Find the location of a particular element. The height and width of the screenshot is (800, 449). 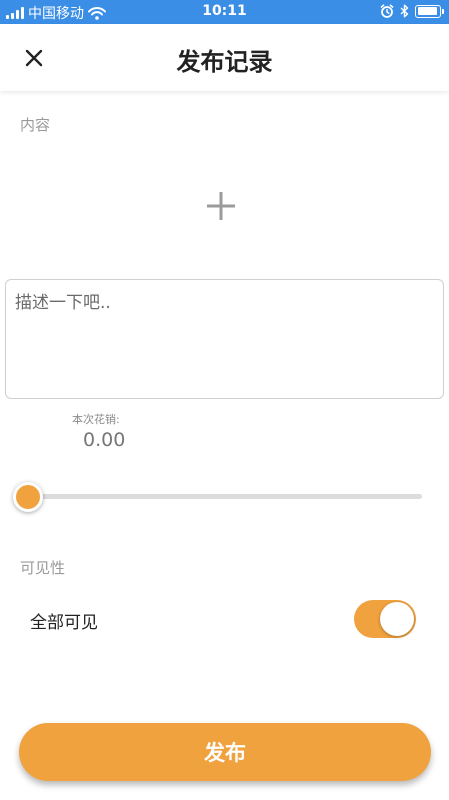

visibility-row: 全部可见 is located at coordinates (224, 619).